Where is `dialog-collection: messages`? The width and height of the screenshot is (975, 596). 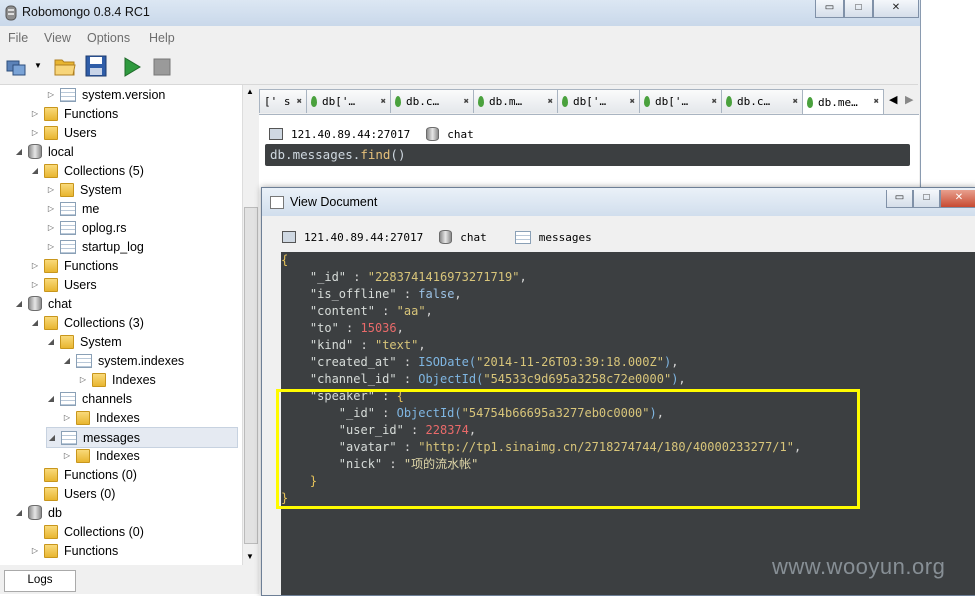 dialog-collection: messages is located at coordinates (565, 237).